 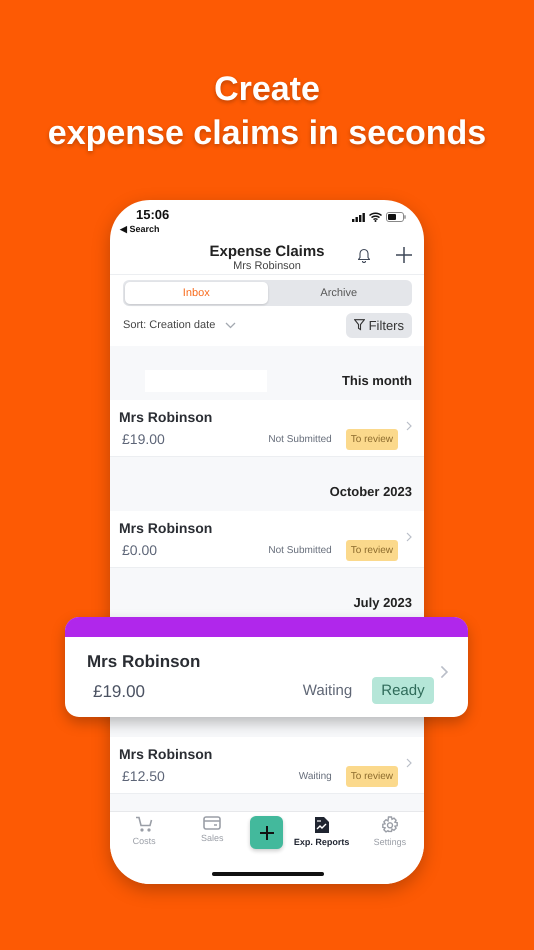 I want to click on sort-dropdown: Sort: Creation date, so click(x=179, y=325).